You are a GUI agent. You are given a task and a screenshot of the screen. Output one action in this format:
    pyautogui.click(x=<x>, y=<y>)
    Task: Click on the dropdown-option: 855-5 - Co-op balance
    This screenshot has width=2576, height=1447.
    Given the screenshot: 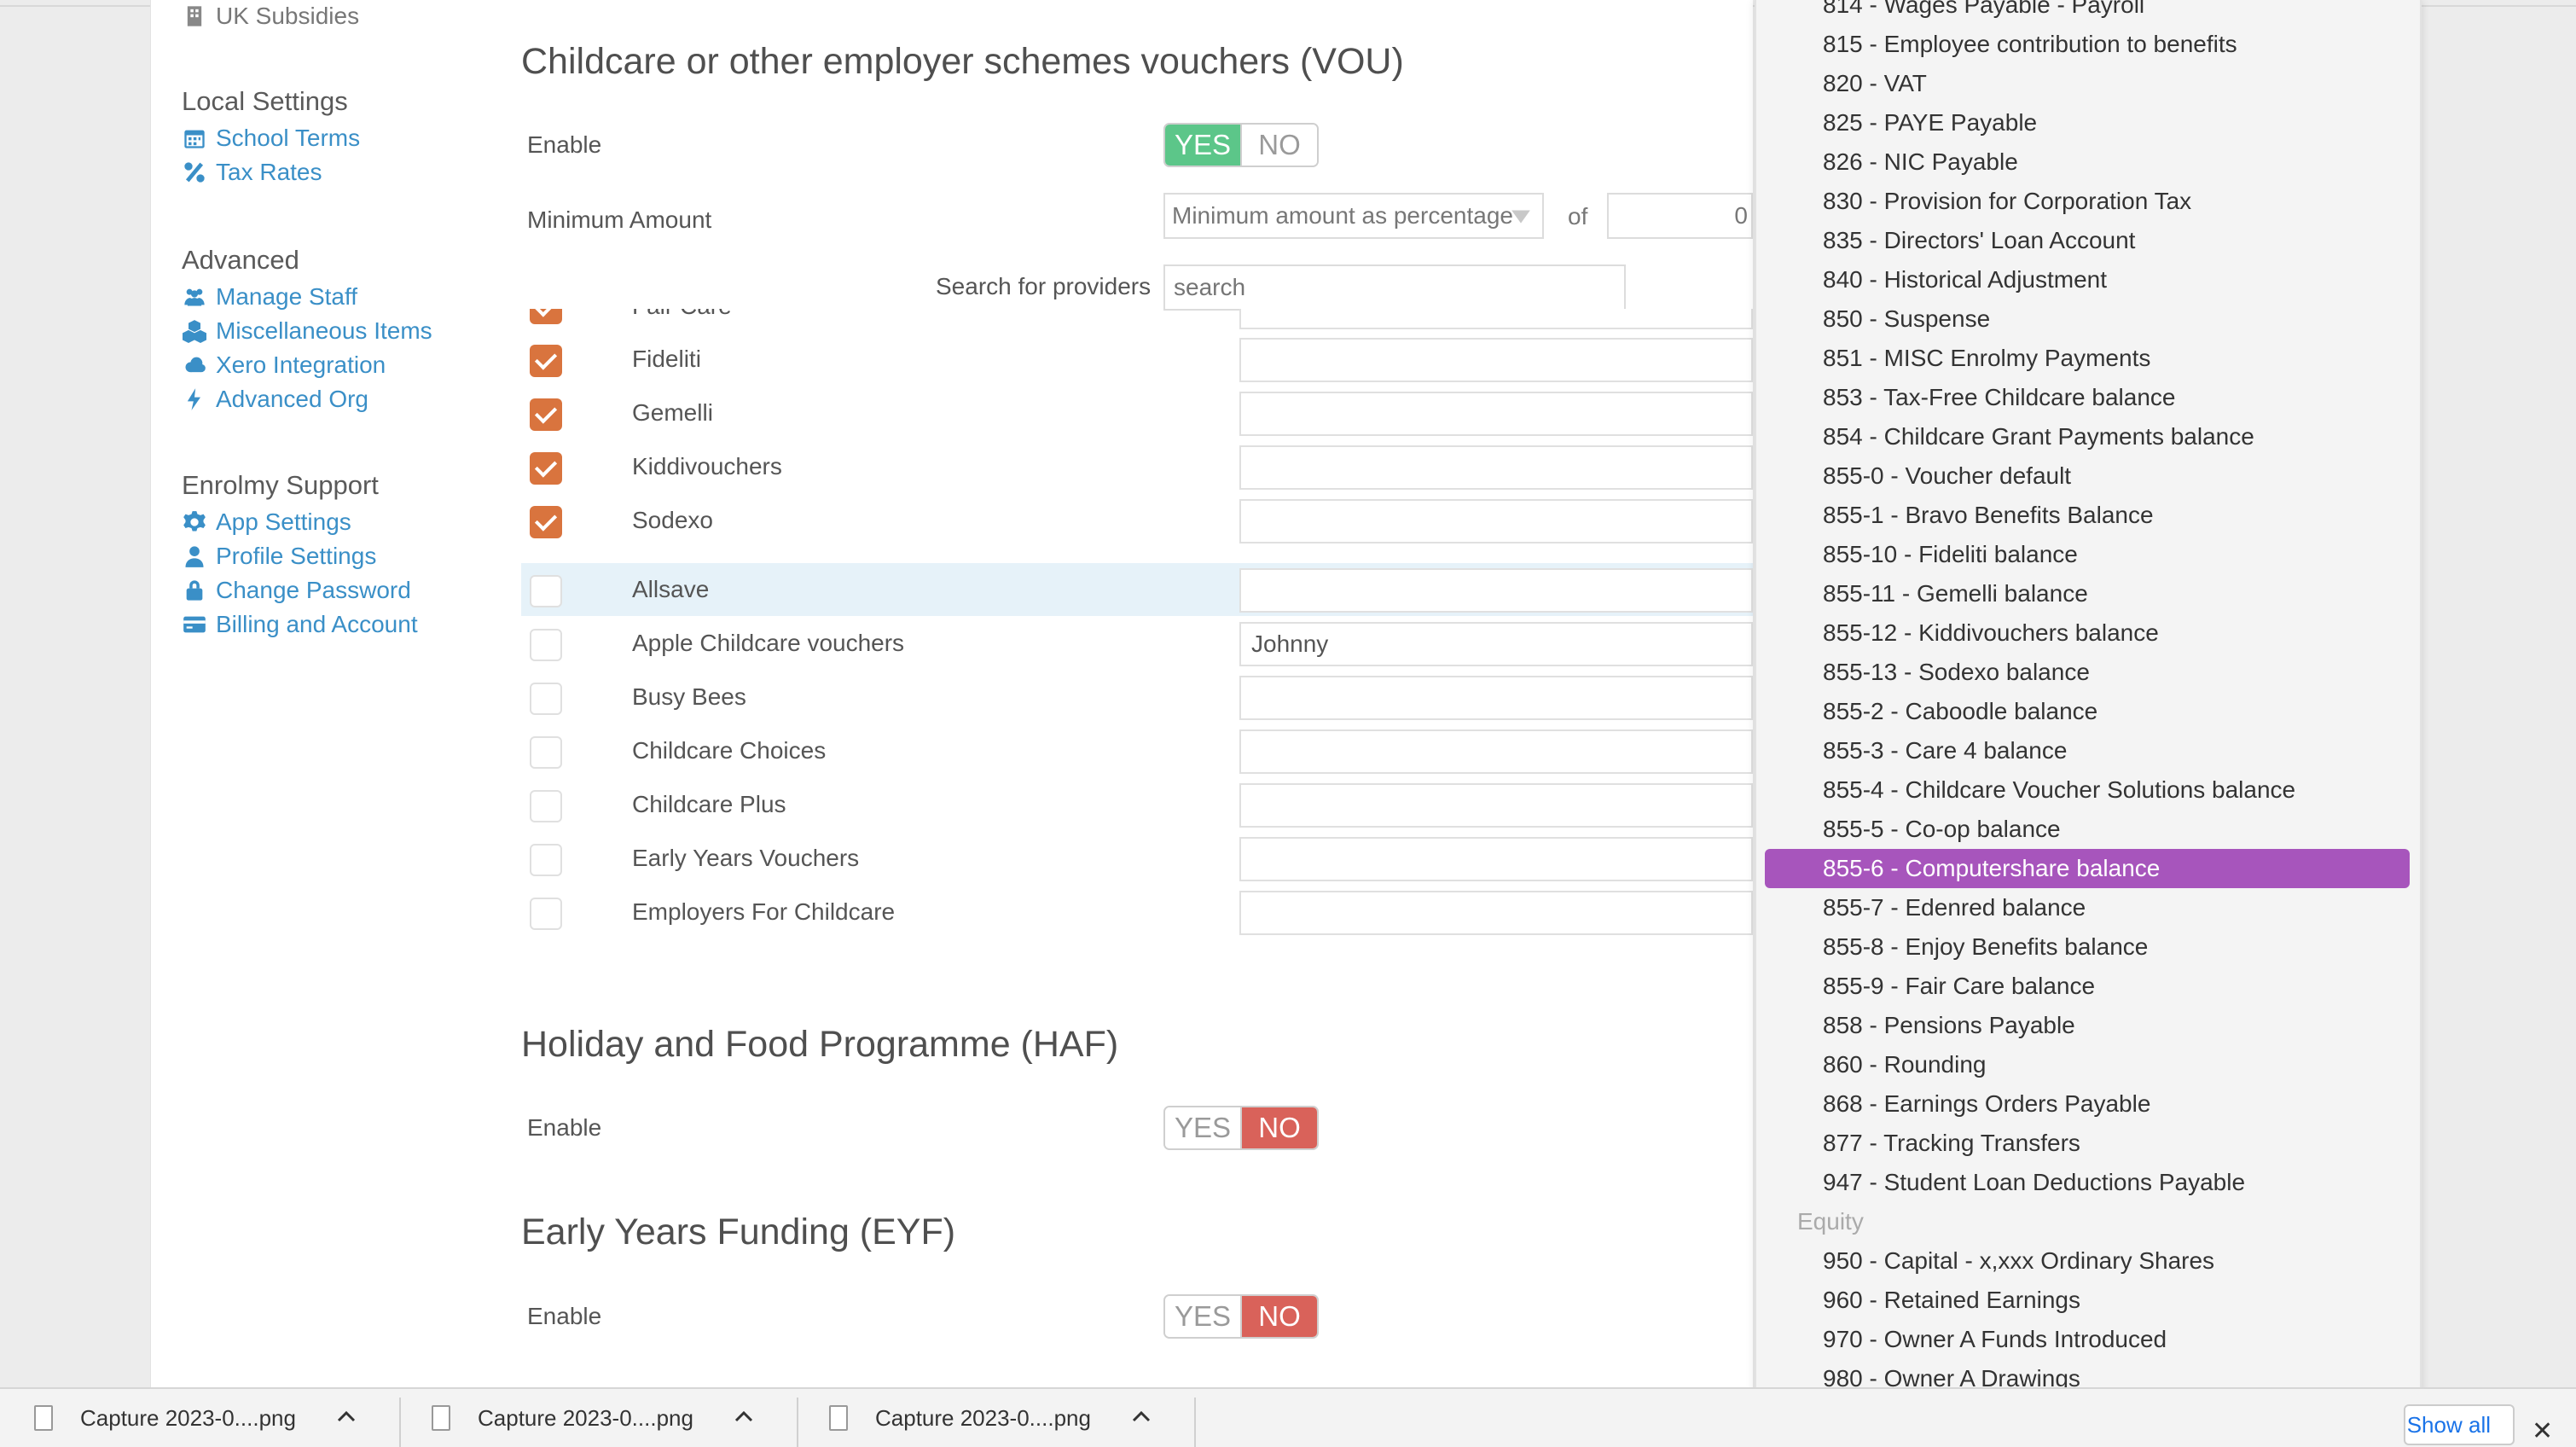 What is the action you would take?
    pyautogui.click(x=1942, y=829)
    